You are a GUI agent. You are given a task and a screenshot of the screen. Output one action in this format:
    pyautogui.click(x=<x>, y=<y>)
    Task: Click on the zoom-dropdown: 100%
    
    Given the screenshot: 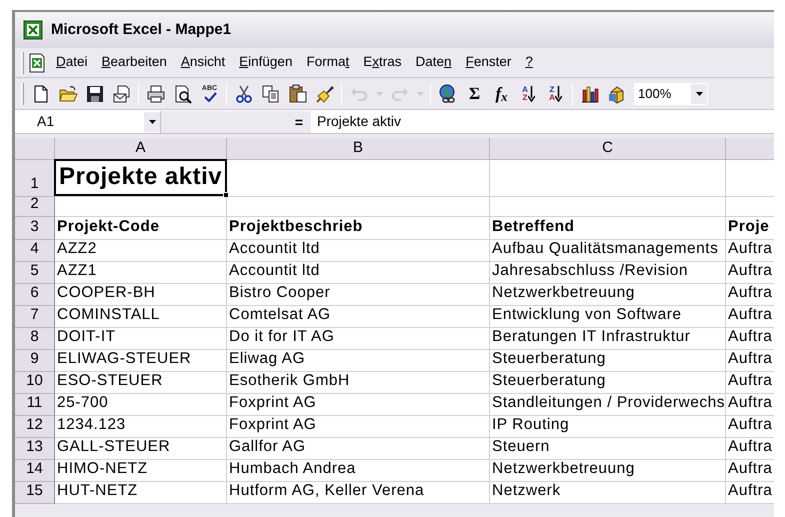 What is the action you would take?
    pyautogui.click(x=671, y=93)
    